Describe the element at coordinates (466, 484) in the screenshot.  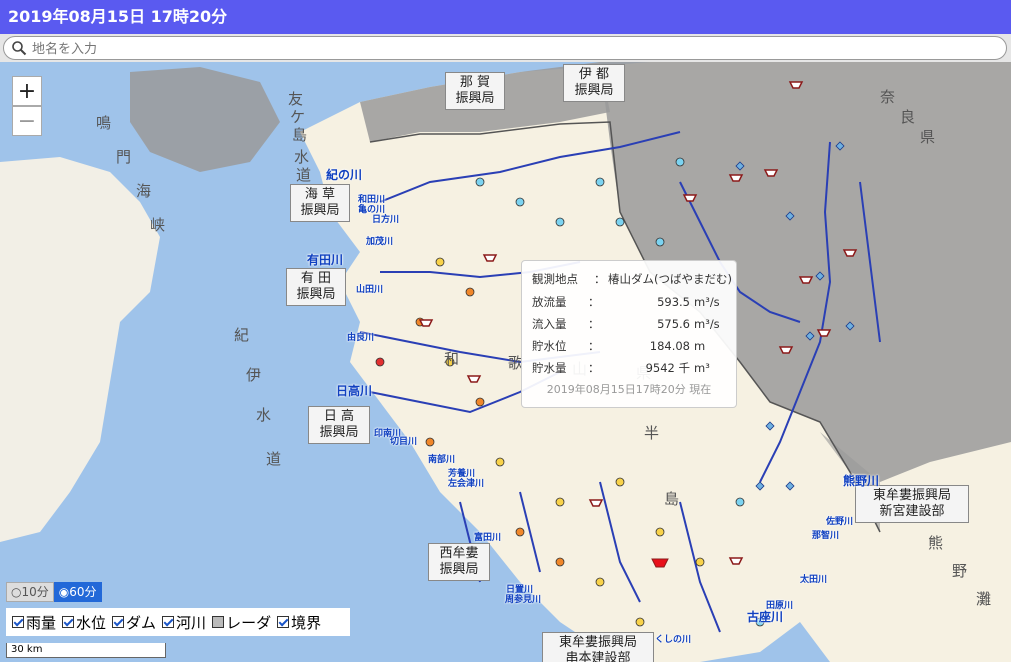
I see `river-label: 左会津川` at that location.